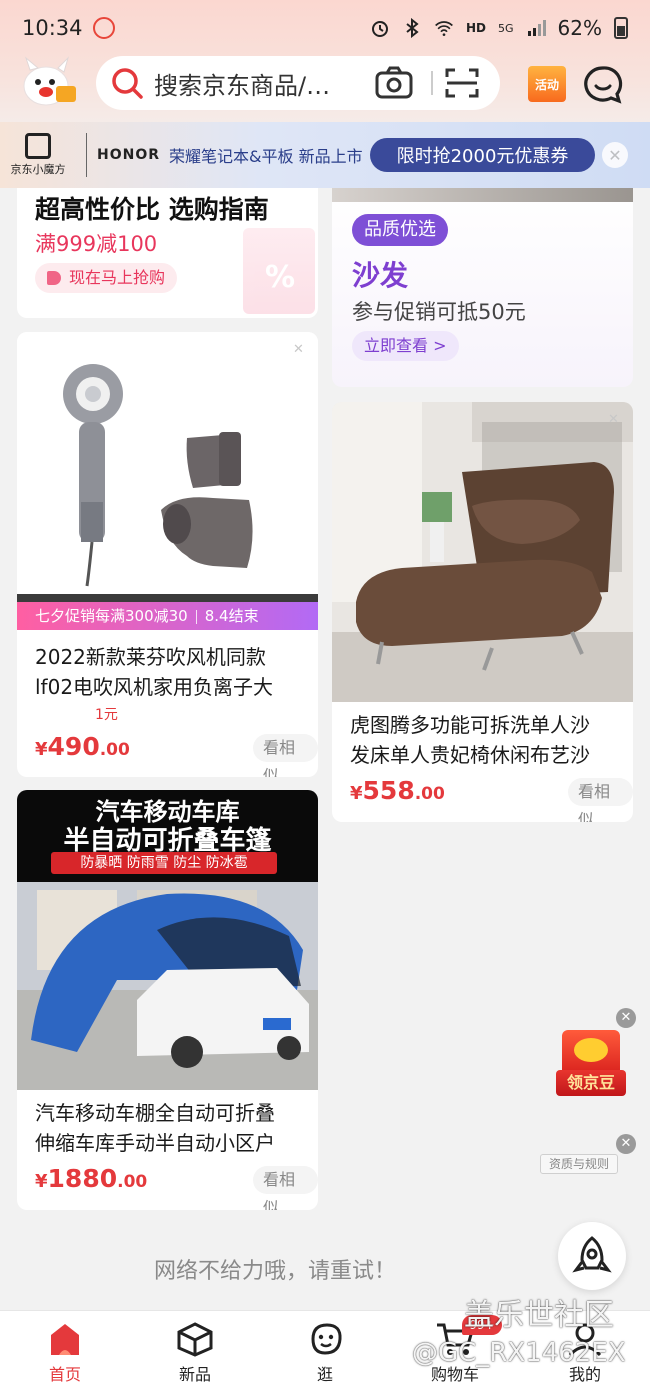 The image size is (650, 1394). Describe the element at coordinates (54, 278) in the screenshot. I see `speaker-icon` at that location.